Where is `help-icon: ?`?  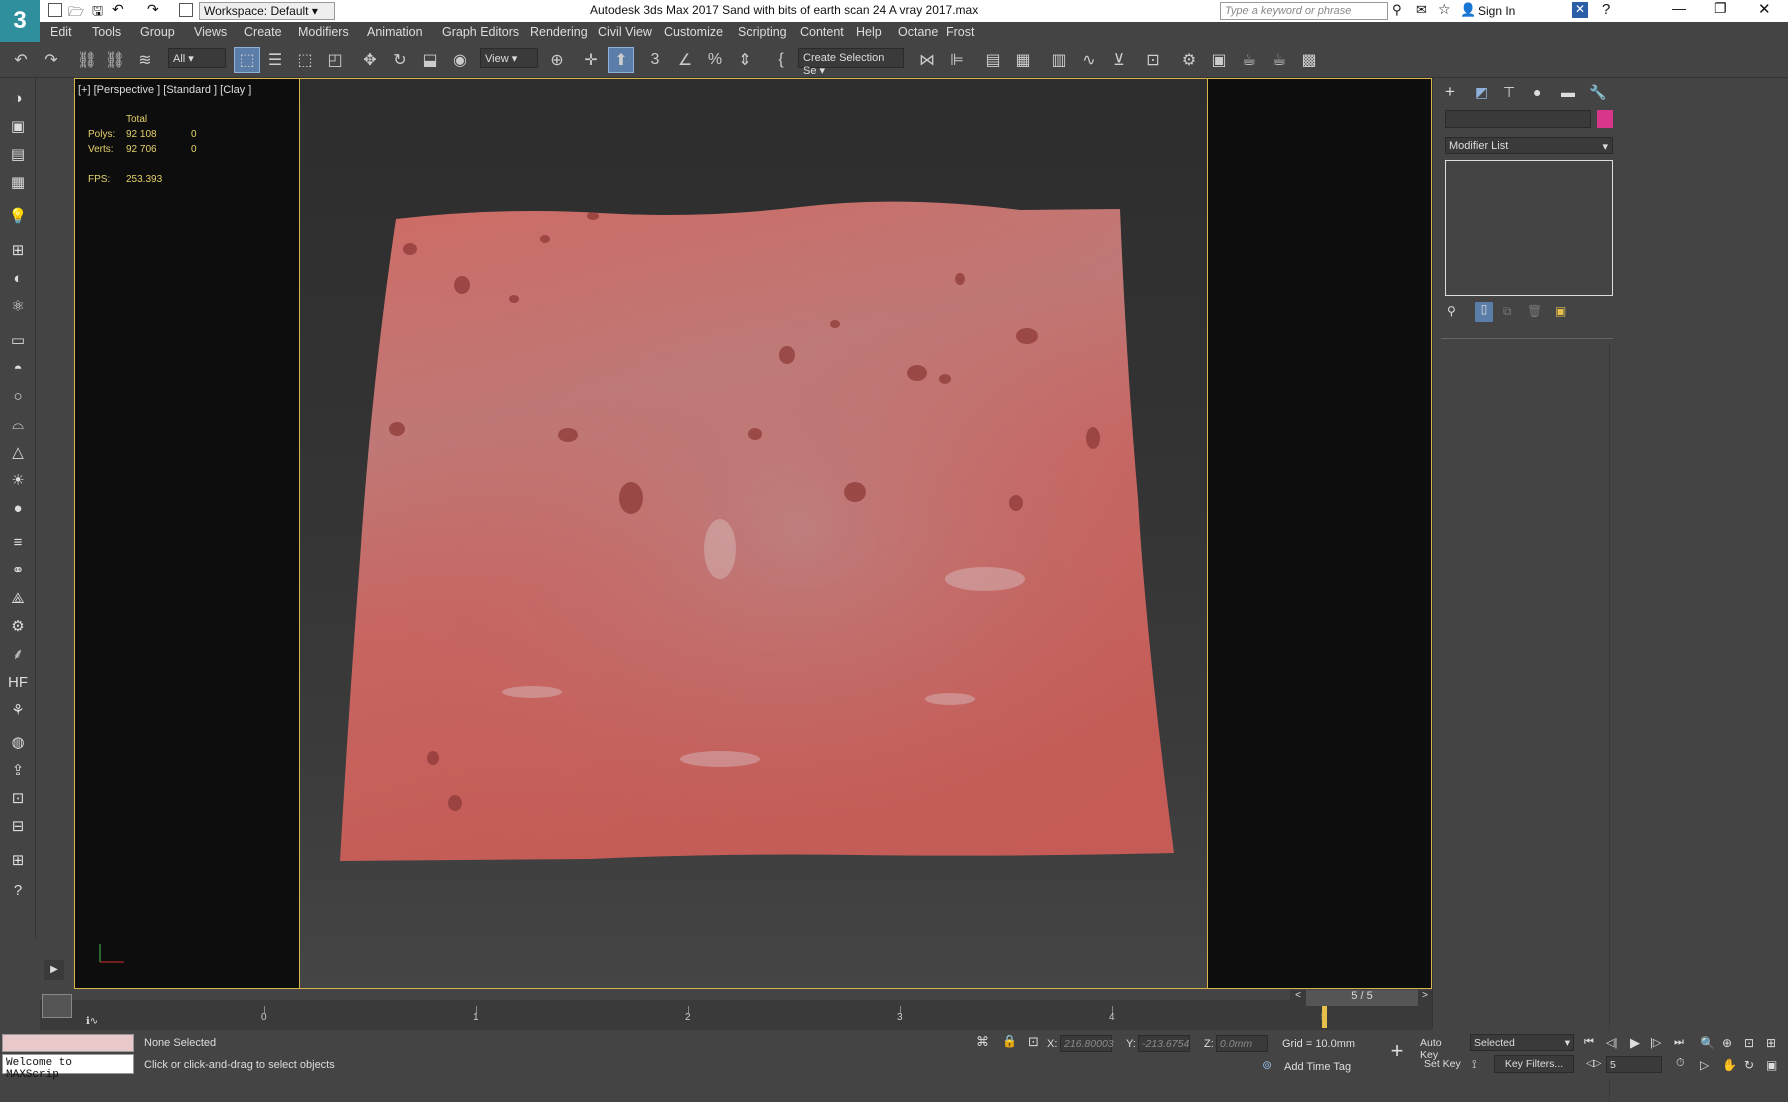 help-icon: ? is located at coordinates (1606, 9).